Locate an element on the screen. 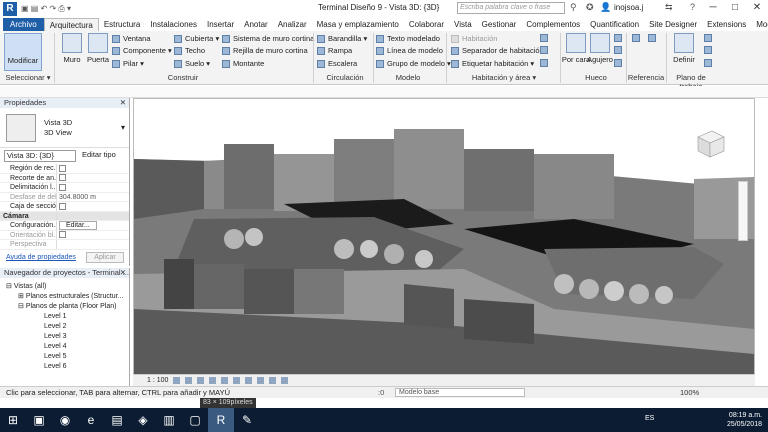 Image resolution: width=768 pixels, height=432 pixels. sun-path-icon is located at coordinates (201, 380).